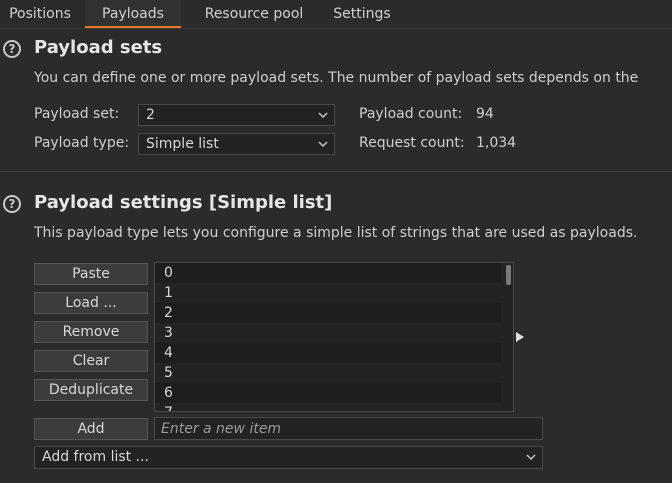 Image resolution: width=672 pixels, height=483 pixels. What do you see at coordinates (336, 171) in the screenshot?
I see `section-divider` at bounding box center [336, 171].